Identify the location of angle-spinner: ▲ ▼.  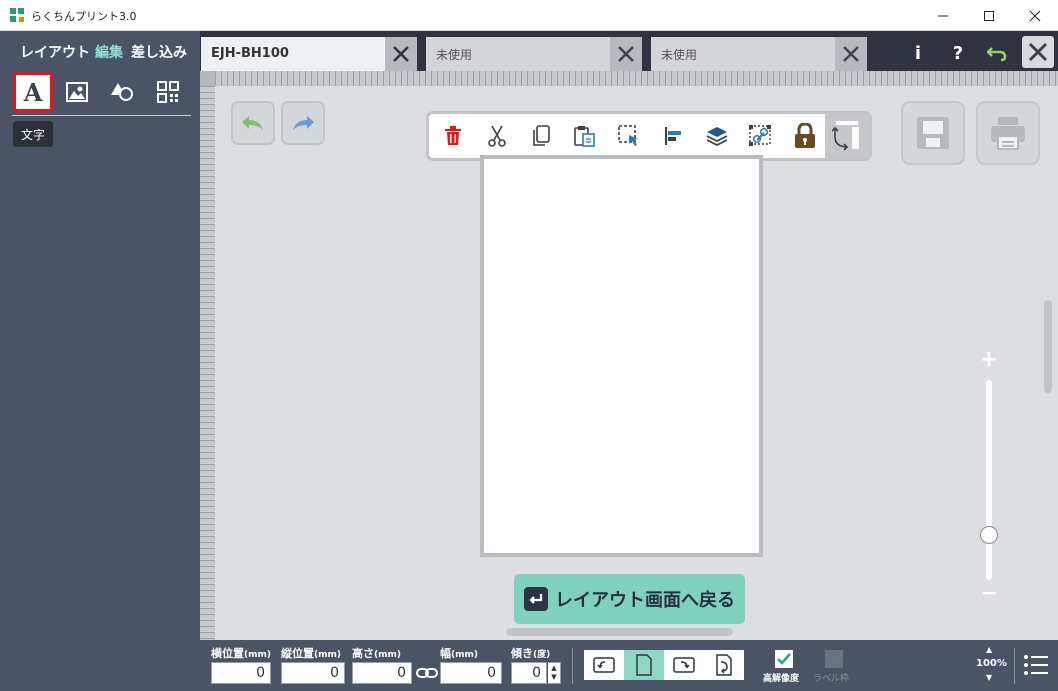
(554, 673).